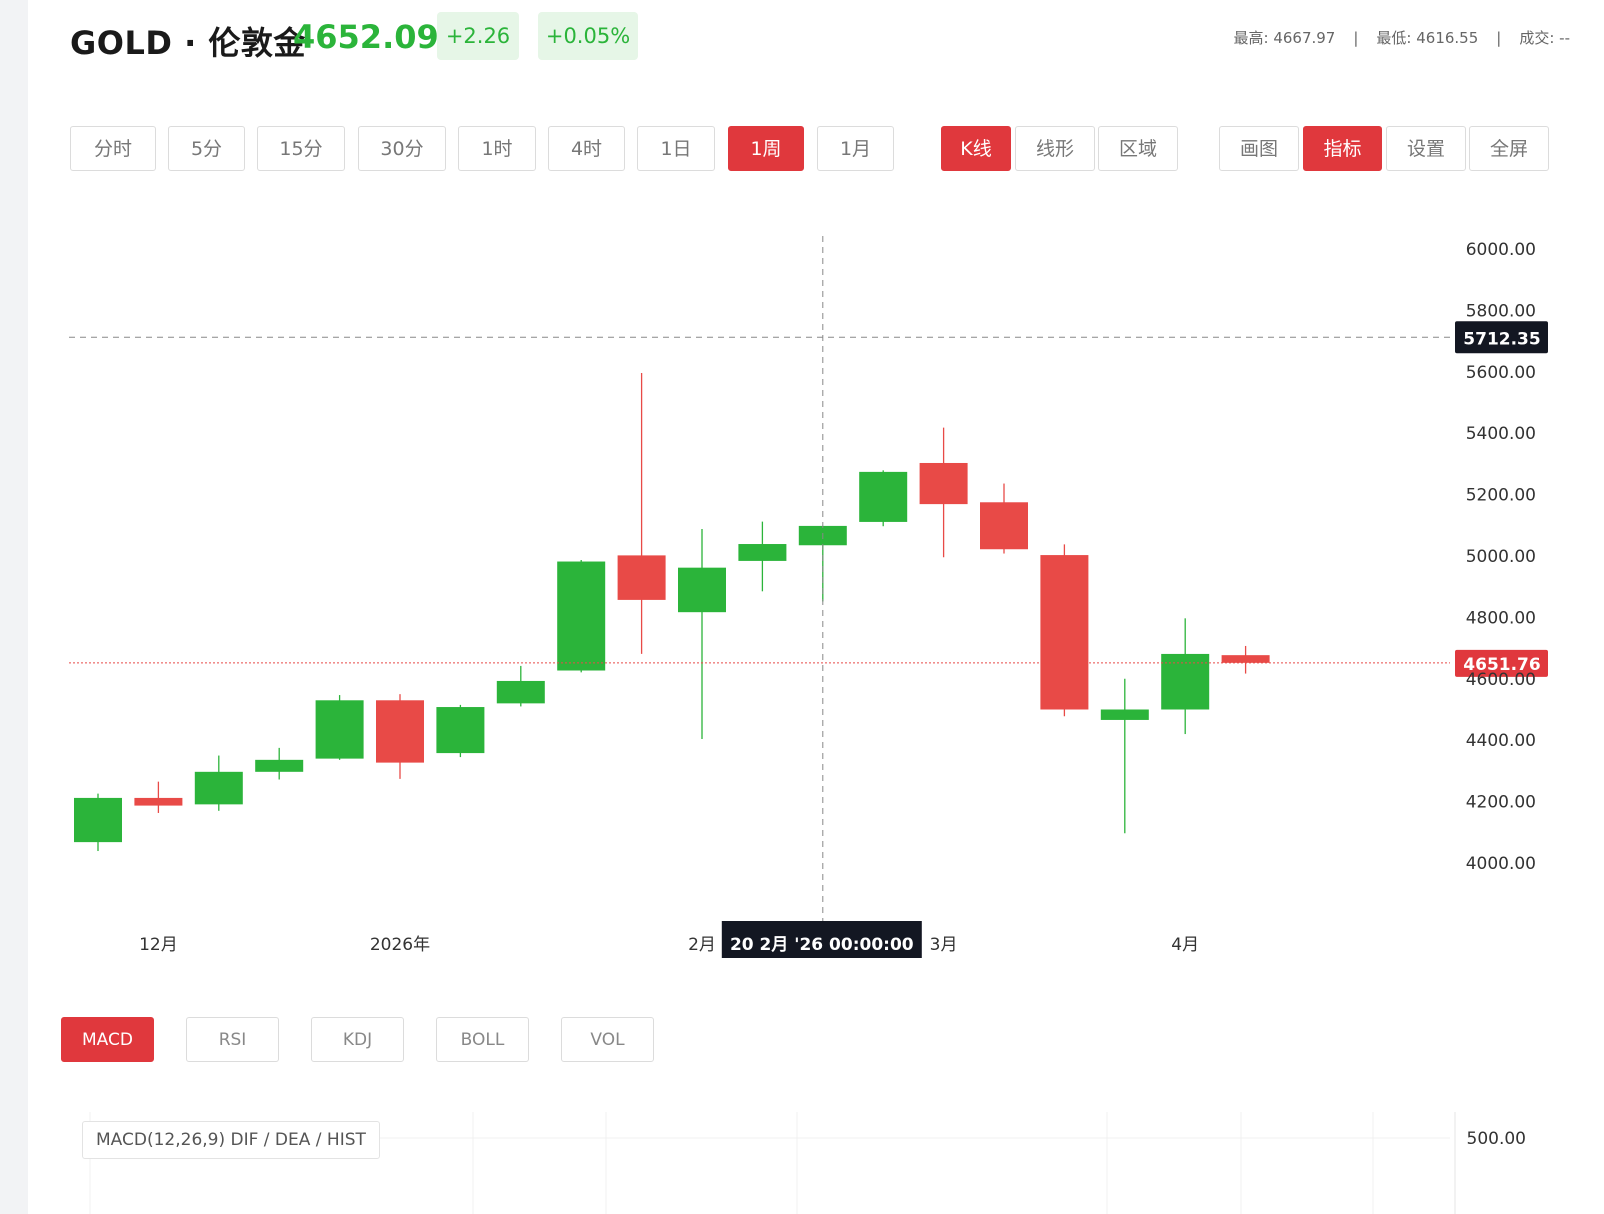  I want to click on y-axis-tick-label: 5200.00, so click(1501, 496).